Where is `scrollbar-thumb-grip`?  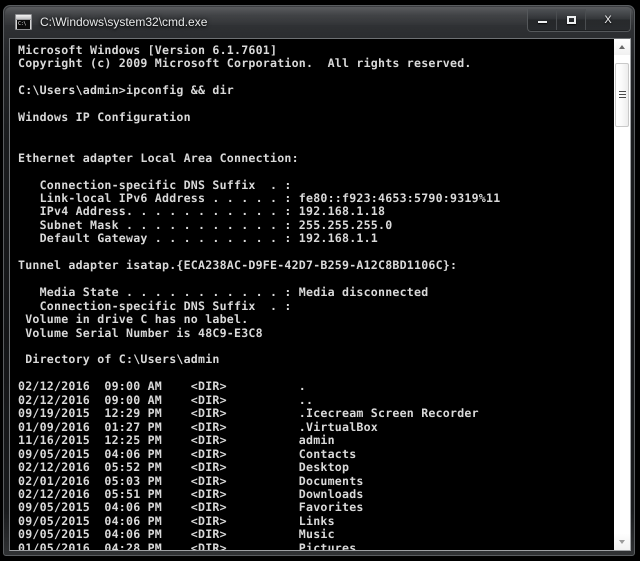
scrollbar-thumb-grip is located at coordinates (622, 95).